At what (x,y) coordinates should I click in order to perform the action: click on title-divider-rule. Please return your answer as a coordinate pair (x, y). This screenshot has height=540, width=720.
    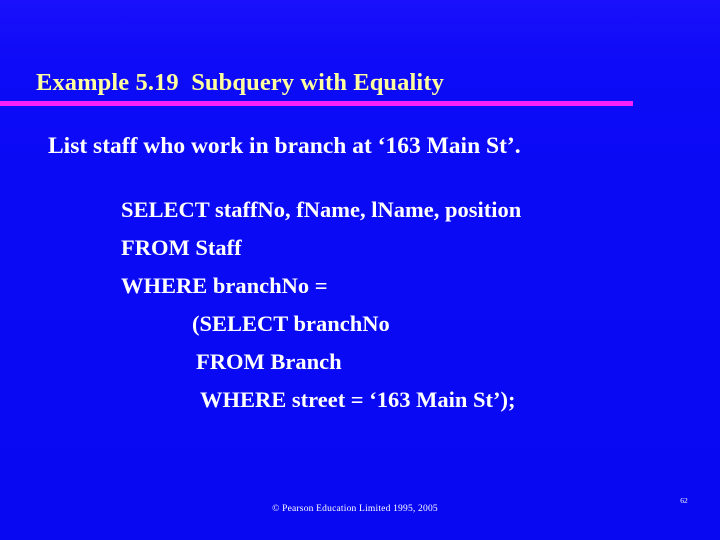
    Looking at the image, I should click on (316, 103).